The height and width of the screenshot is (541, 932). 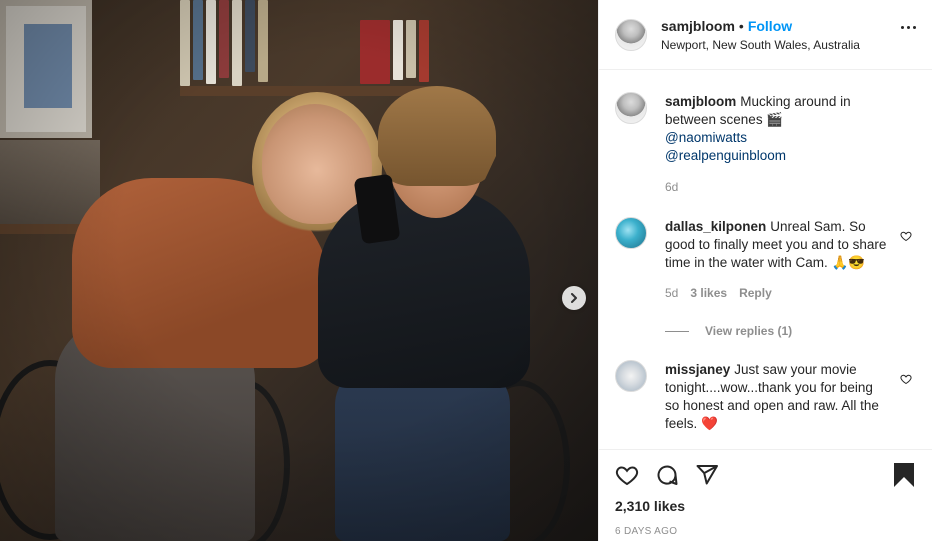 I want to click on caption-time: 6d, so click(x=671, y=187).